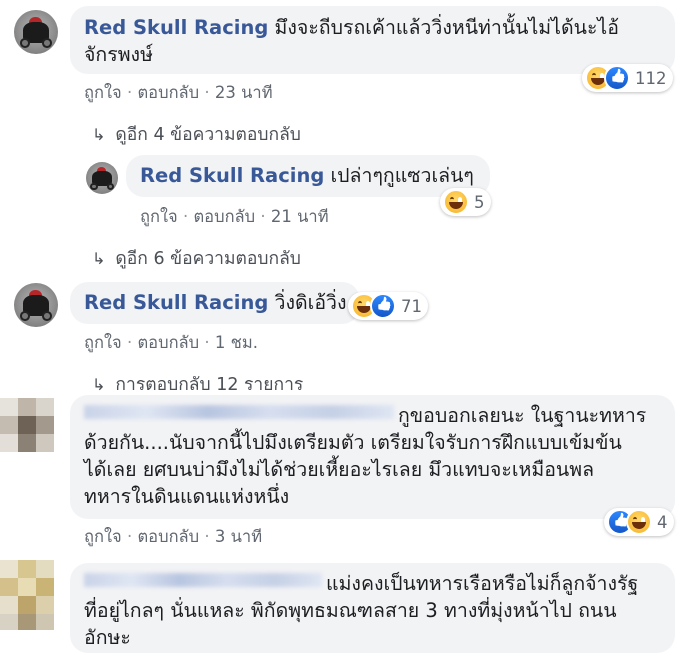 The height and width of the screenshot is (661, 700). I want to click on comment-text-line: เปล่าๆกูแซวเล่นๆ, so click(402, 175).